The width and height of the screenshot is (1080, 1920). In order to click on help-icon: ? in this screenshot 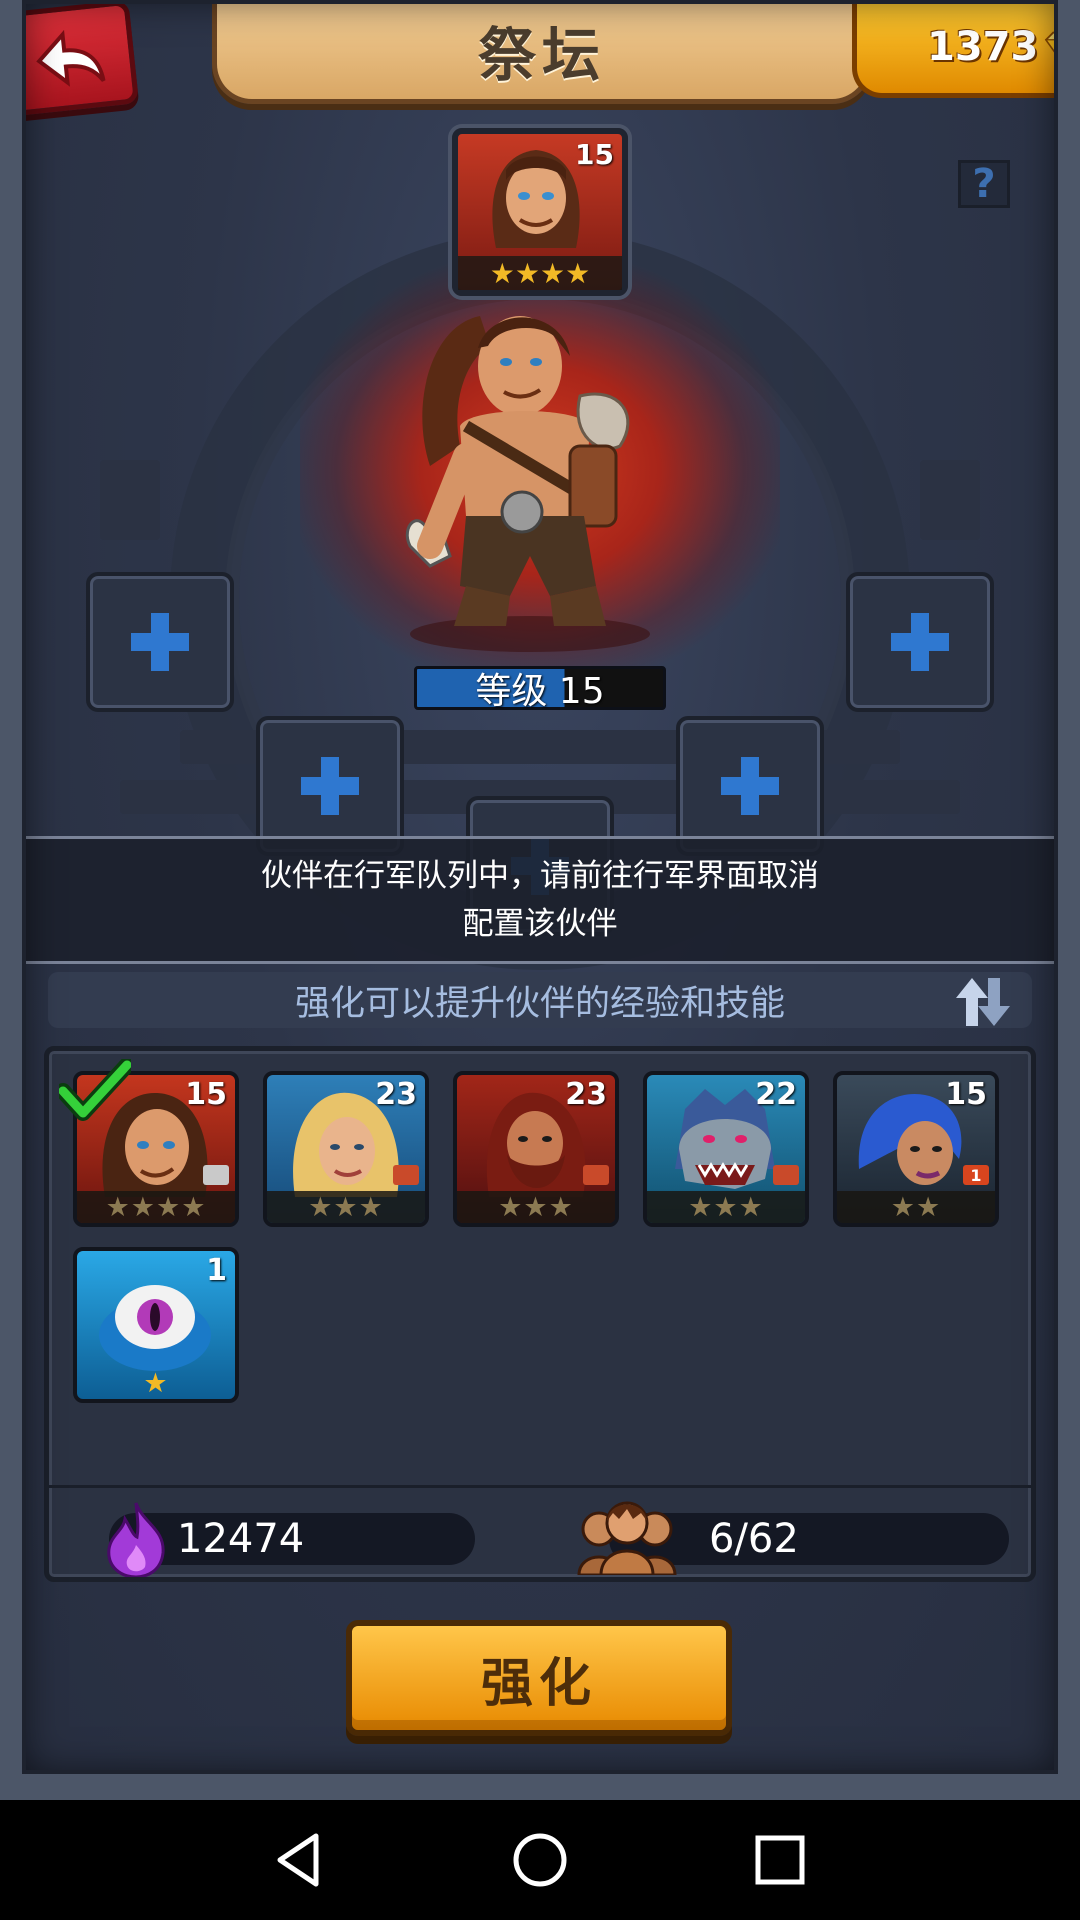, I will do `click(984, 184)`.